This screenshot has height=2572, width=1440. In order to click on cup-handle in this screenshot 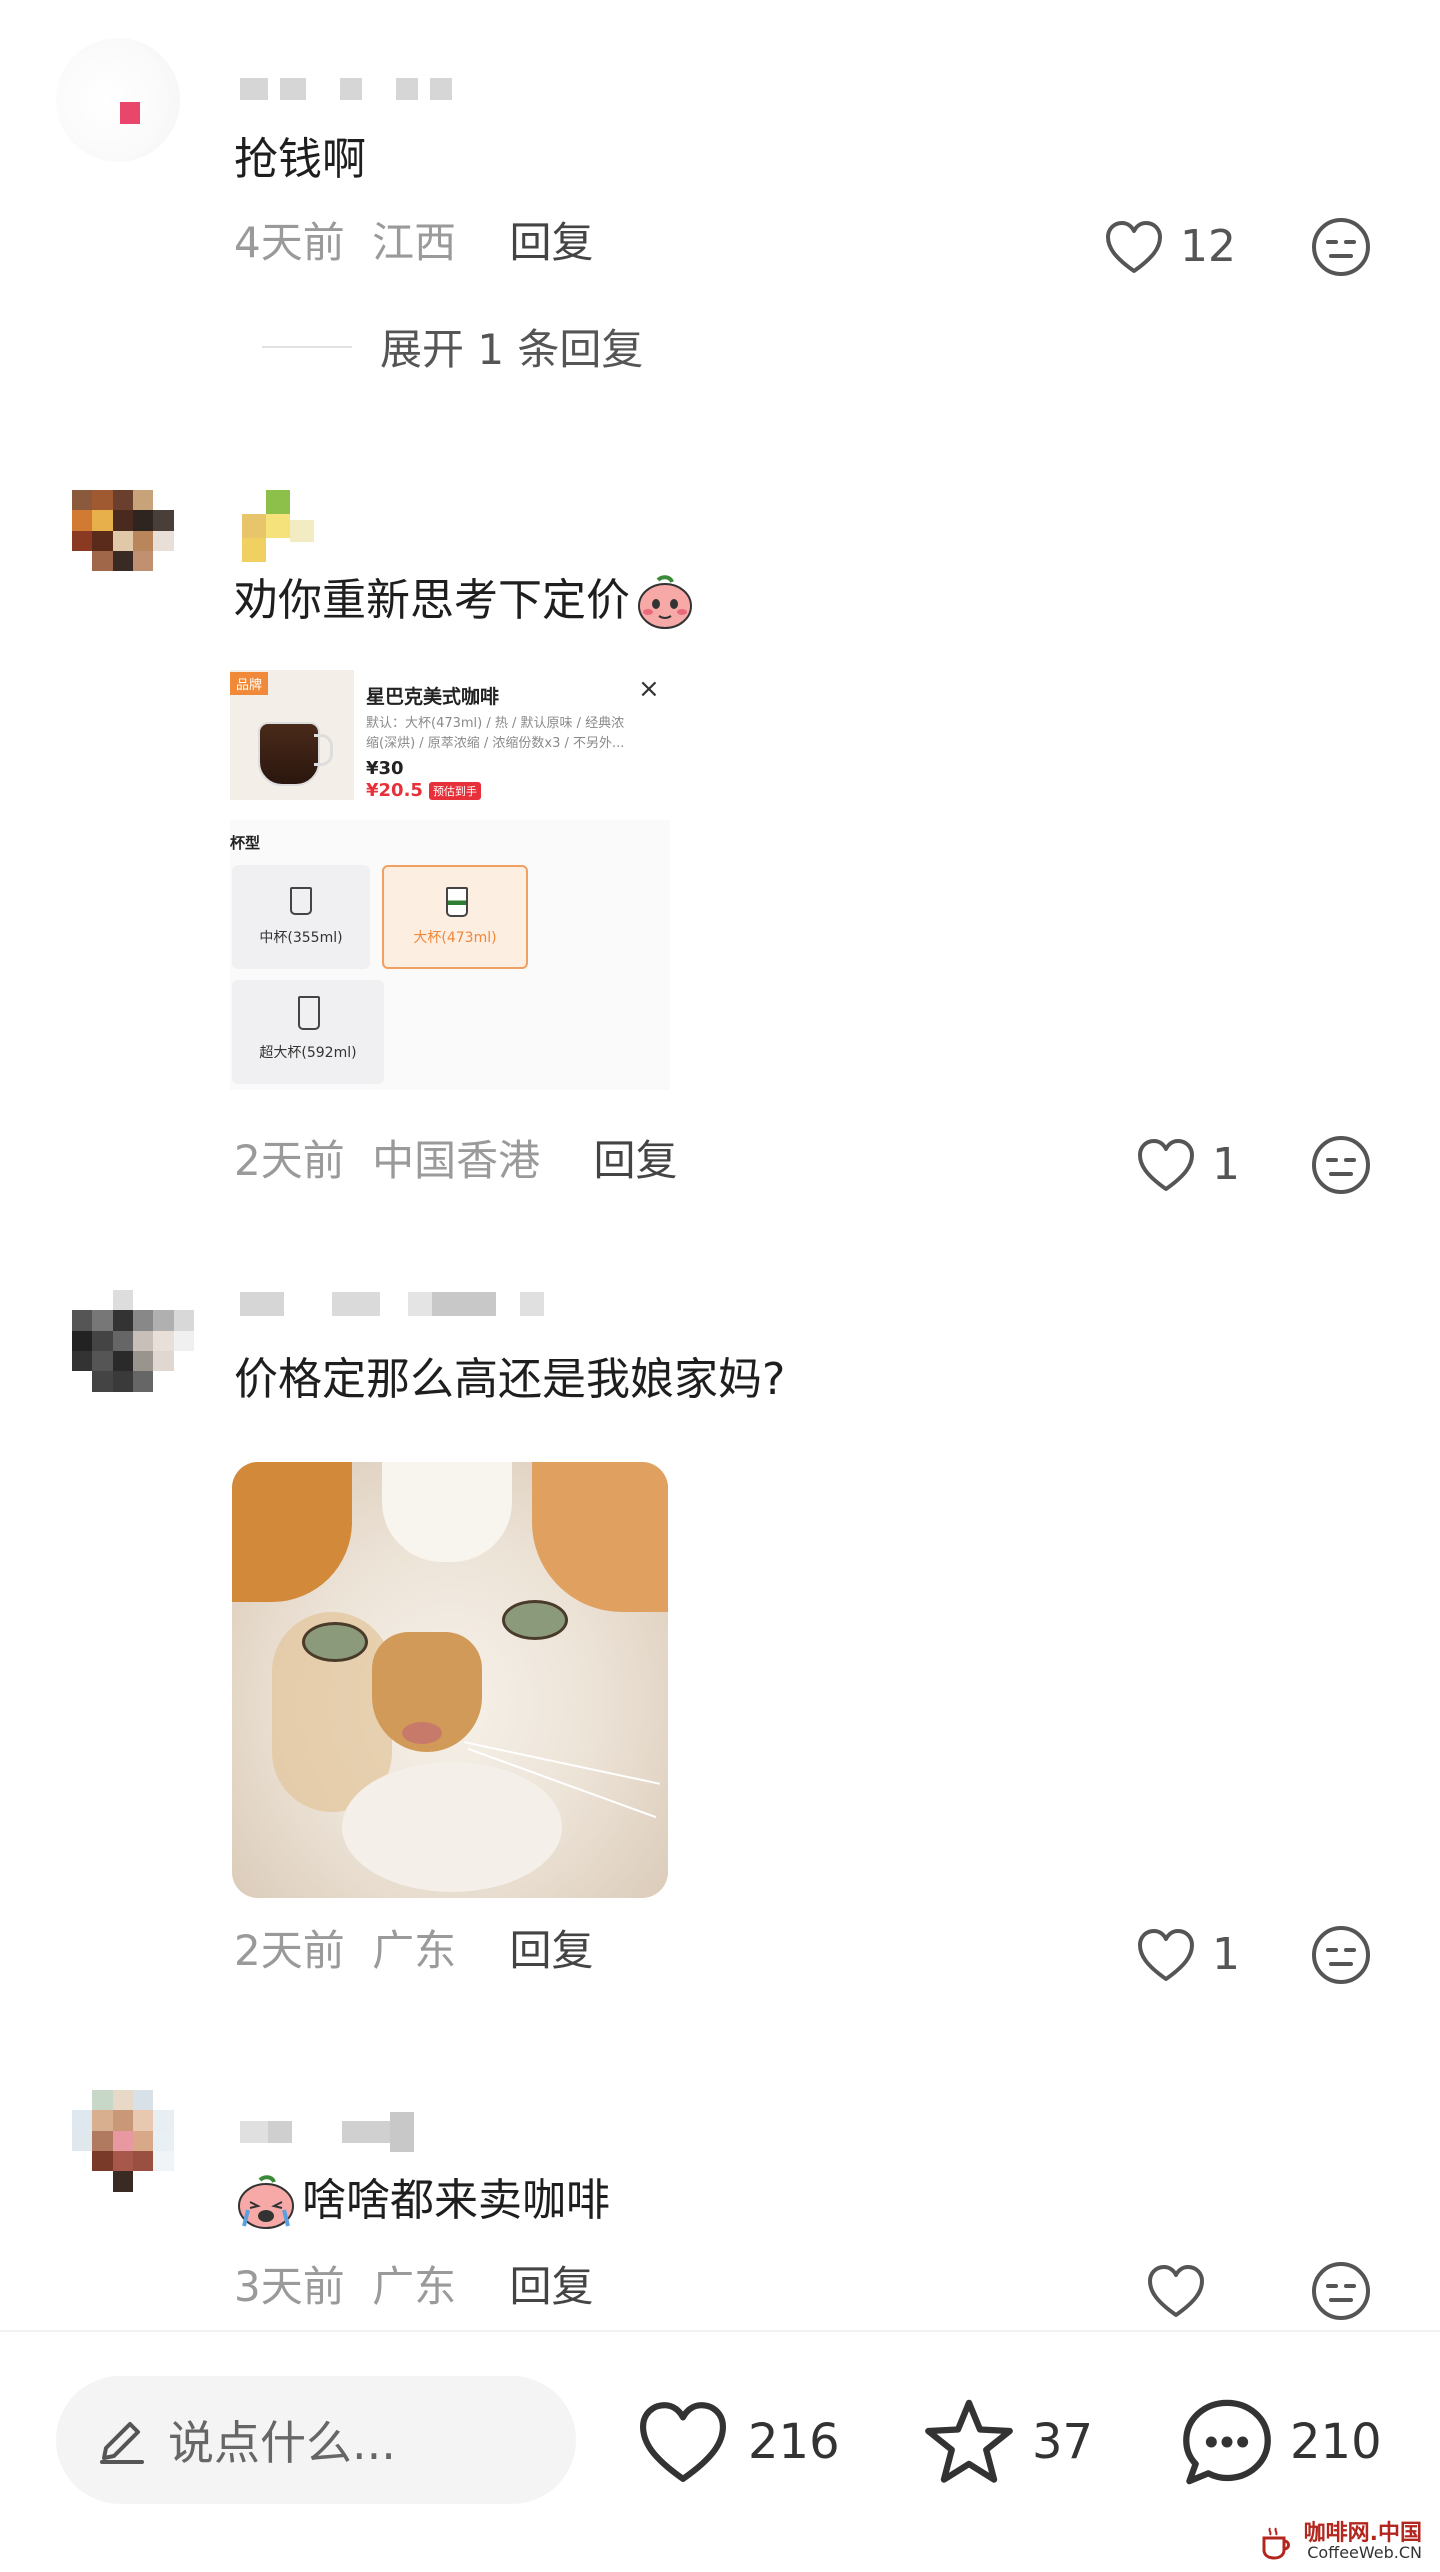, I will do `click(323, 750)`.